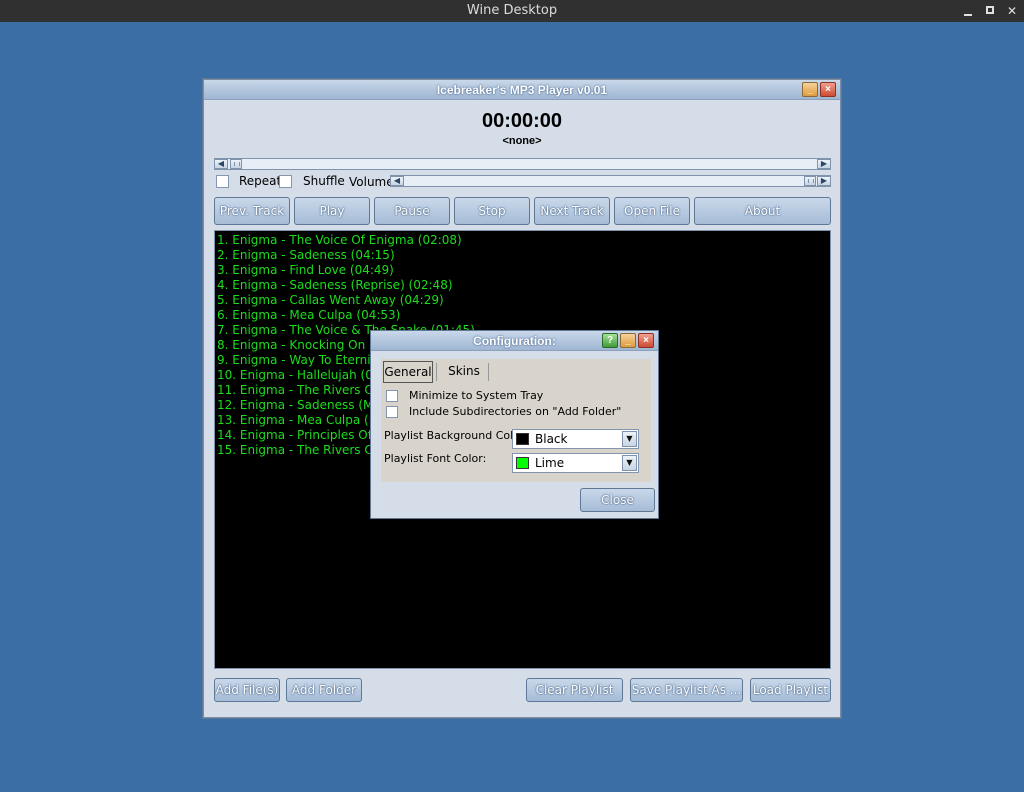 The height and width of the screenshot is (792, 1024). What do you see at coordinates (550, 463) in the screenshot?
I see `font-color-value: Lime` at bounding box center [550, 463].